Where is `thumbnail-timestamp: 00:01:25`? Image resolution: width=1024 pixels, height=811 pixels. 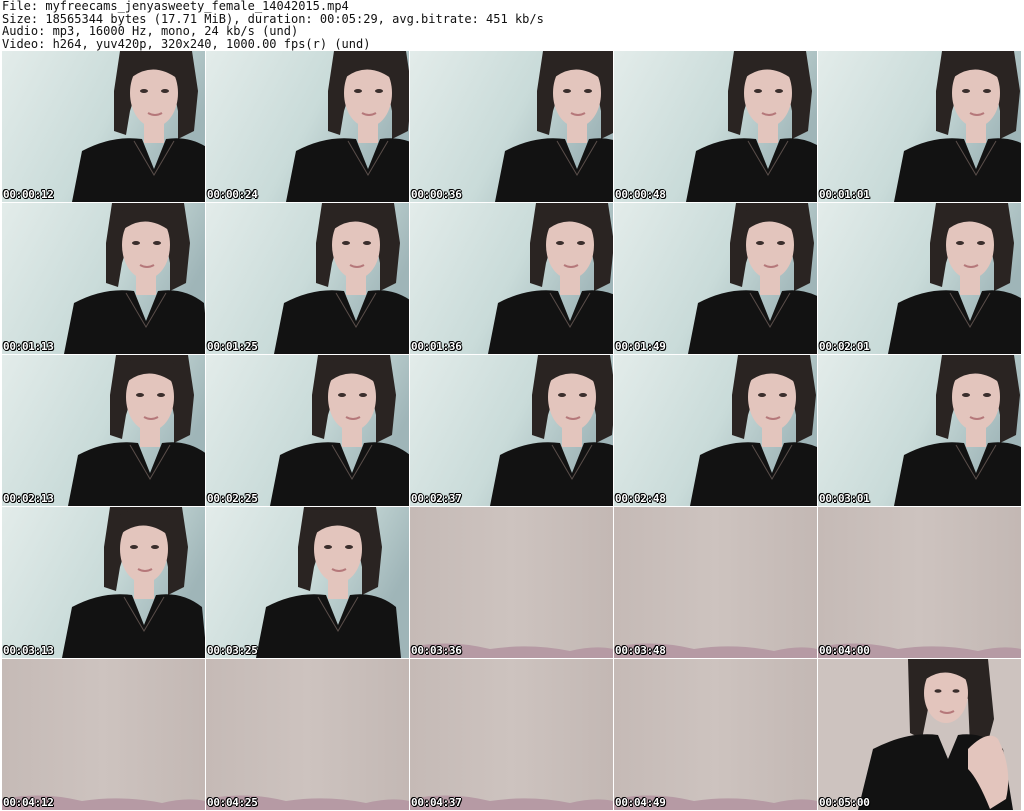
thumbnail-timestamp: 00:01:25 is located at coordinates (232, 346).